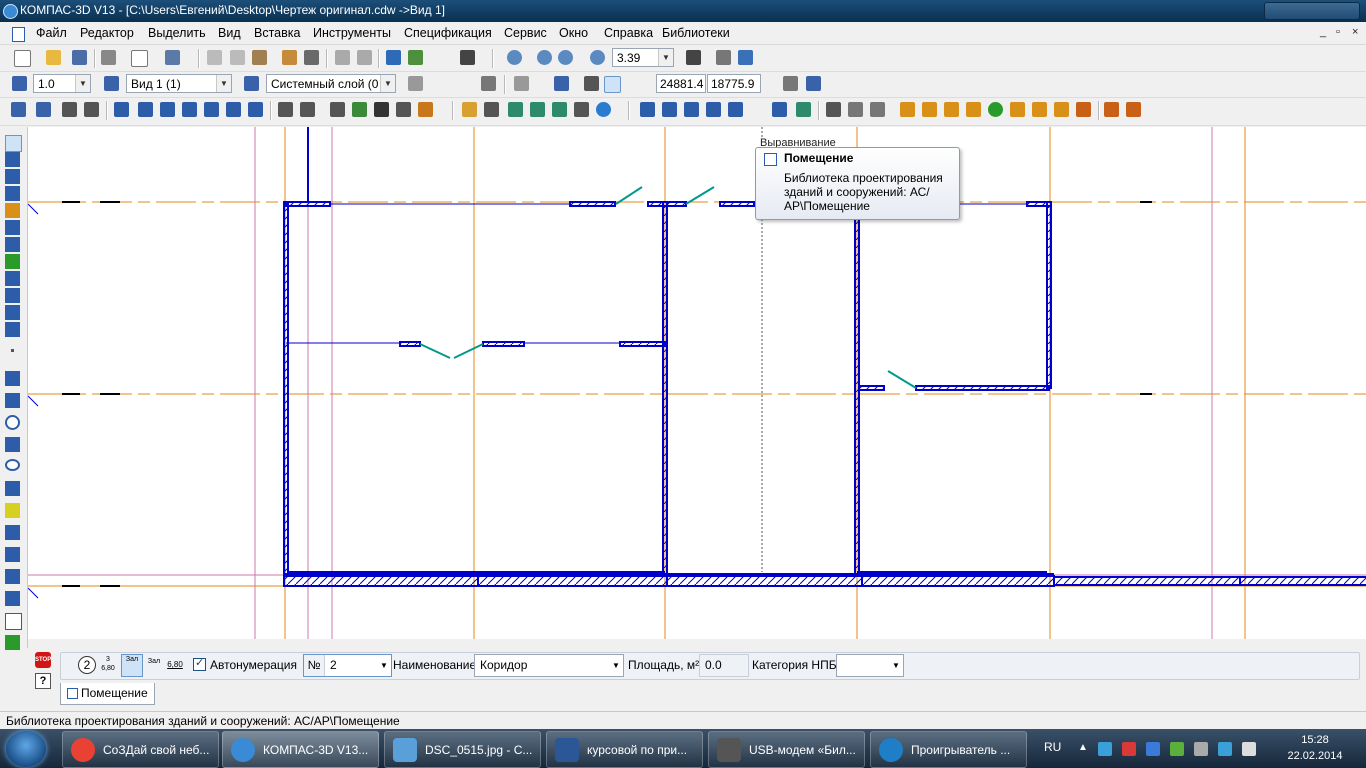 This screenshot has height=768, width=1366. What do you see at coordinates (559, 109) in the screenshot?
I see `object-edit-icon` at bounding box center [559, 109].